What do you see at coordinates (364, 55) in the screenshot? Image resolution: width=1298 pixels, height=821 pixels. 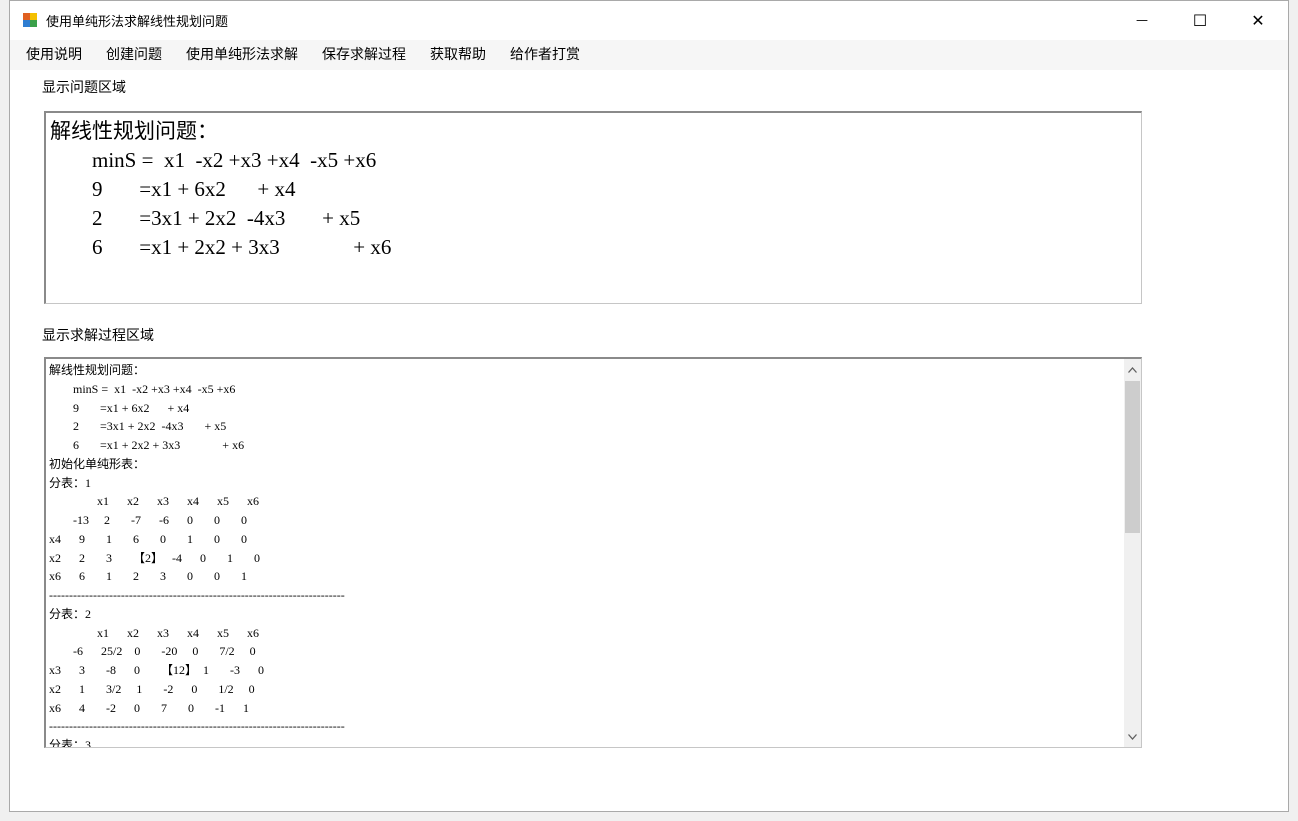 I see `menu-save-process: 保存求解过程` at bounding box center [364, 55].